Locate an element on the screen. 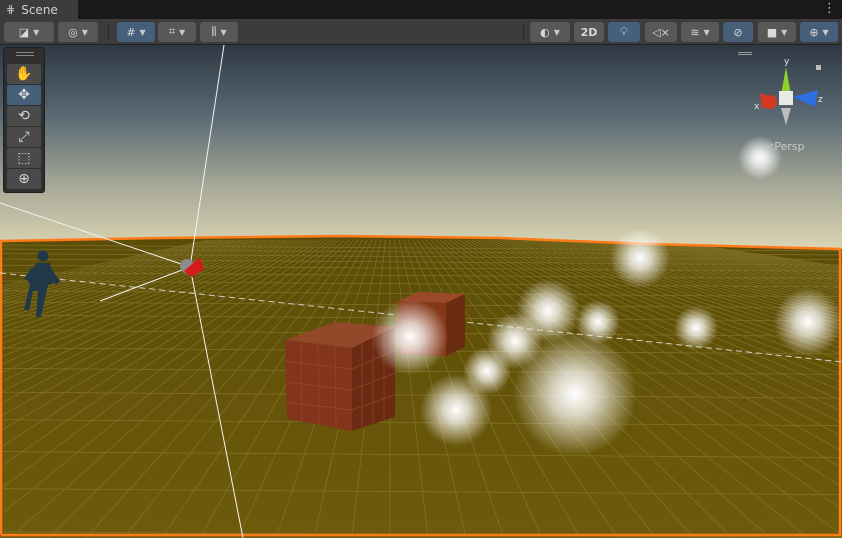  transform-icon: ⊕ is located at coordinates (24, 179).